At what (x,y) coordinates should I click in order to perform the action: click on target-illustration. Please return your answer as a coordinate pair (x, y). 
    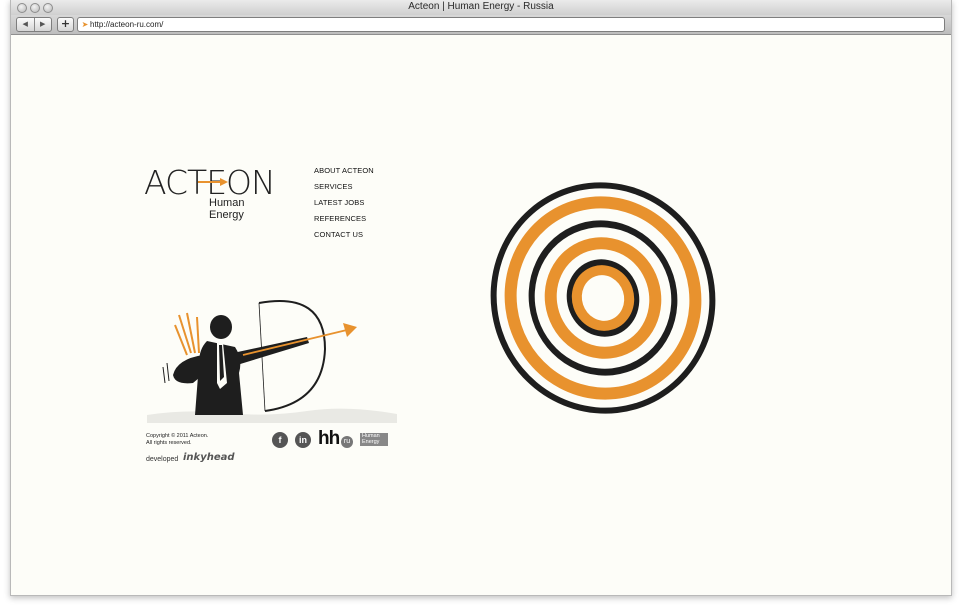
    Looking at the image, I should click on (603, 298).